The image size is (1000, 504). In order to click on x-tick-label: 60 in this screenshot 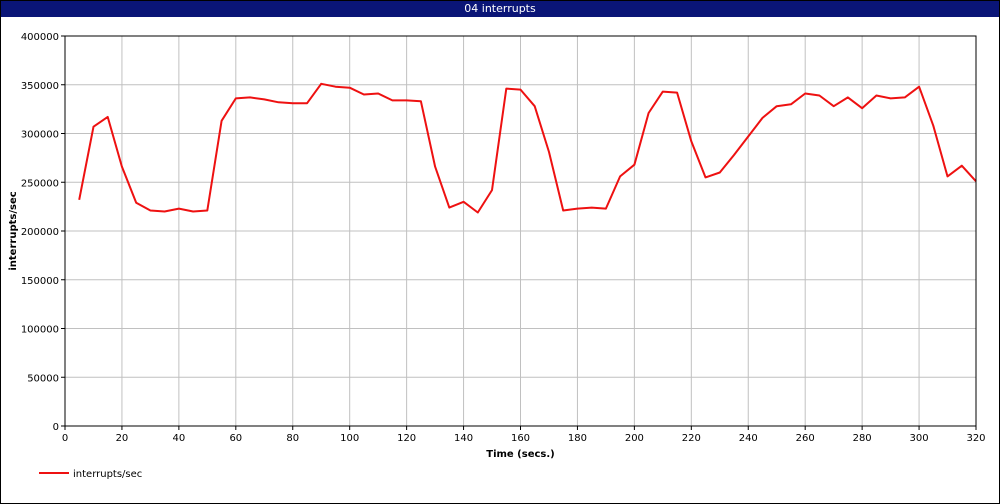, I will do `click(235, 438)`.